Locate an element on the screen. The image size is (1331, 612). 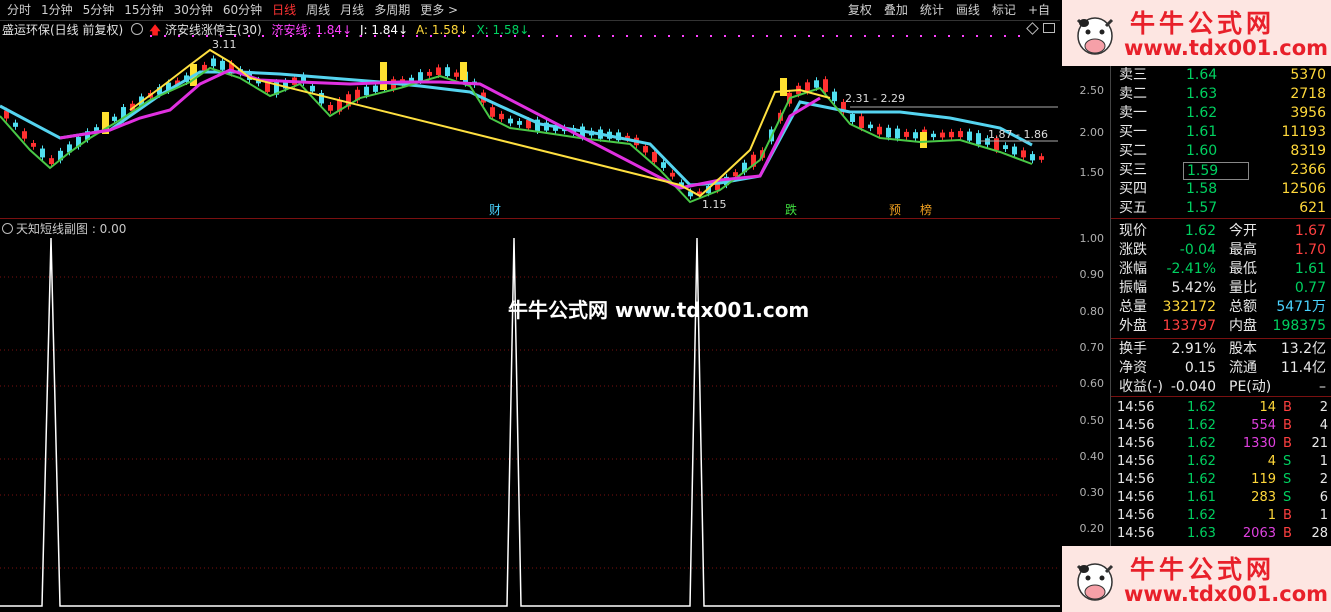
orderbook-volume: 2366 is located at coordinates (1308, 170).